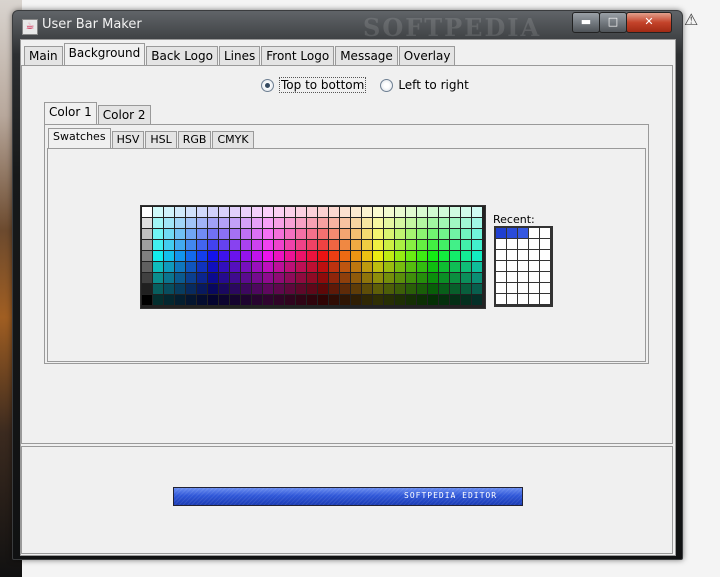  I want to click on close-button: ✕, so click(649, 22).